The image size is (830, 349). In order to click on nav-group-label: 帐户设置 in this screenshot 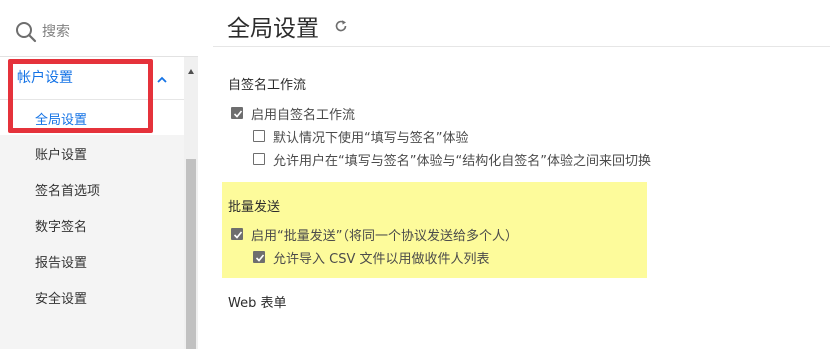, I will do `click(45, 78)`.